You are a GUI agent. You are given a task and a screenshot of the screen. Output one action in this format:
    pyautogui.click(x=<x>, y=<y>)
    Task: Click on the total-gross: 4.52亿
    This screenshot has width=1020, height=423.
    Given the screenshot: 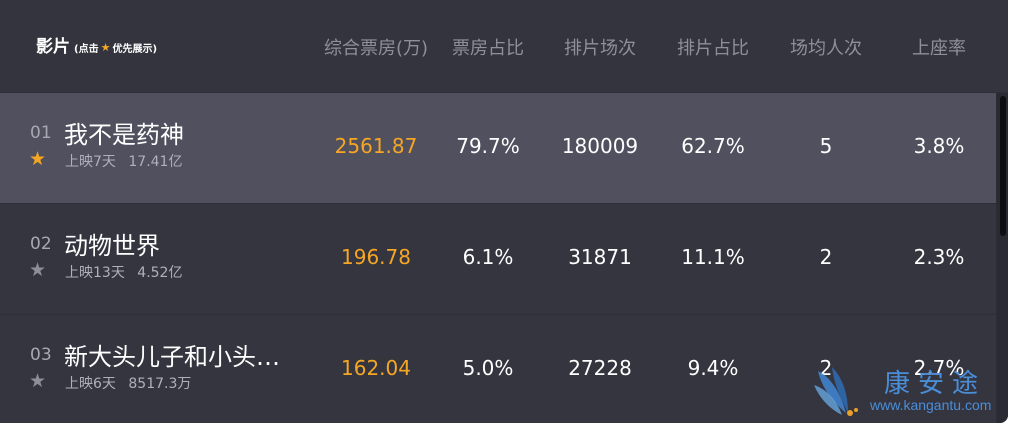 What is the action you would take?
    pyautogui.click(x=160, y=273)
    